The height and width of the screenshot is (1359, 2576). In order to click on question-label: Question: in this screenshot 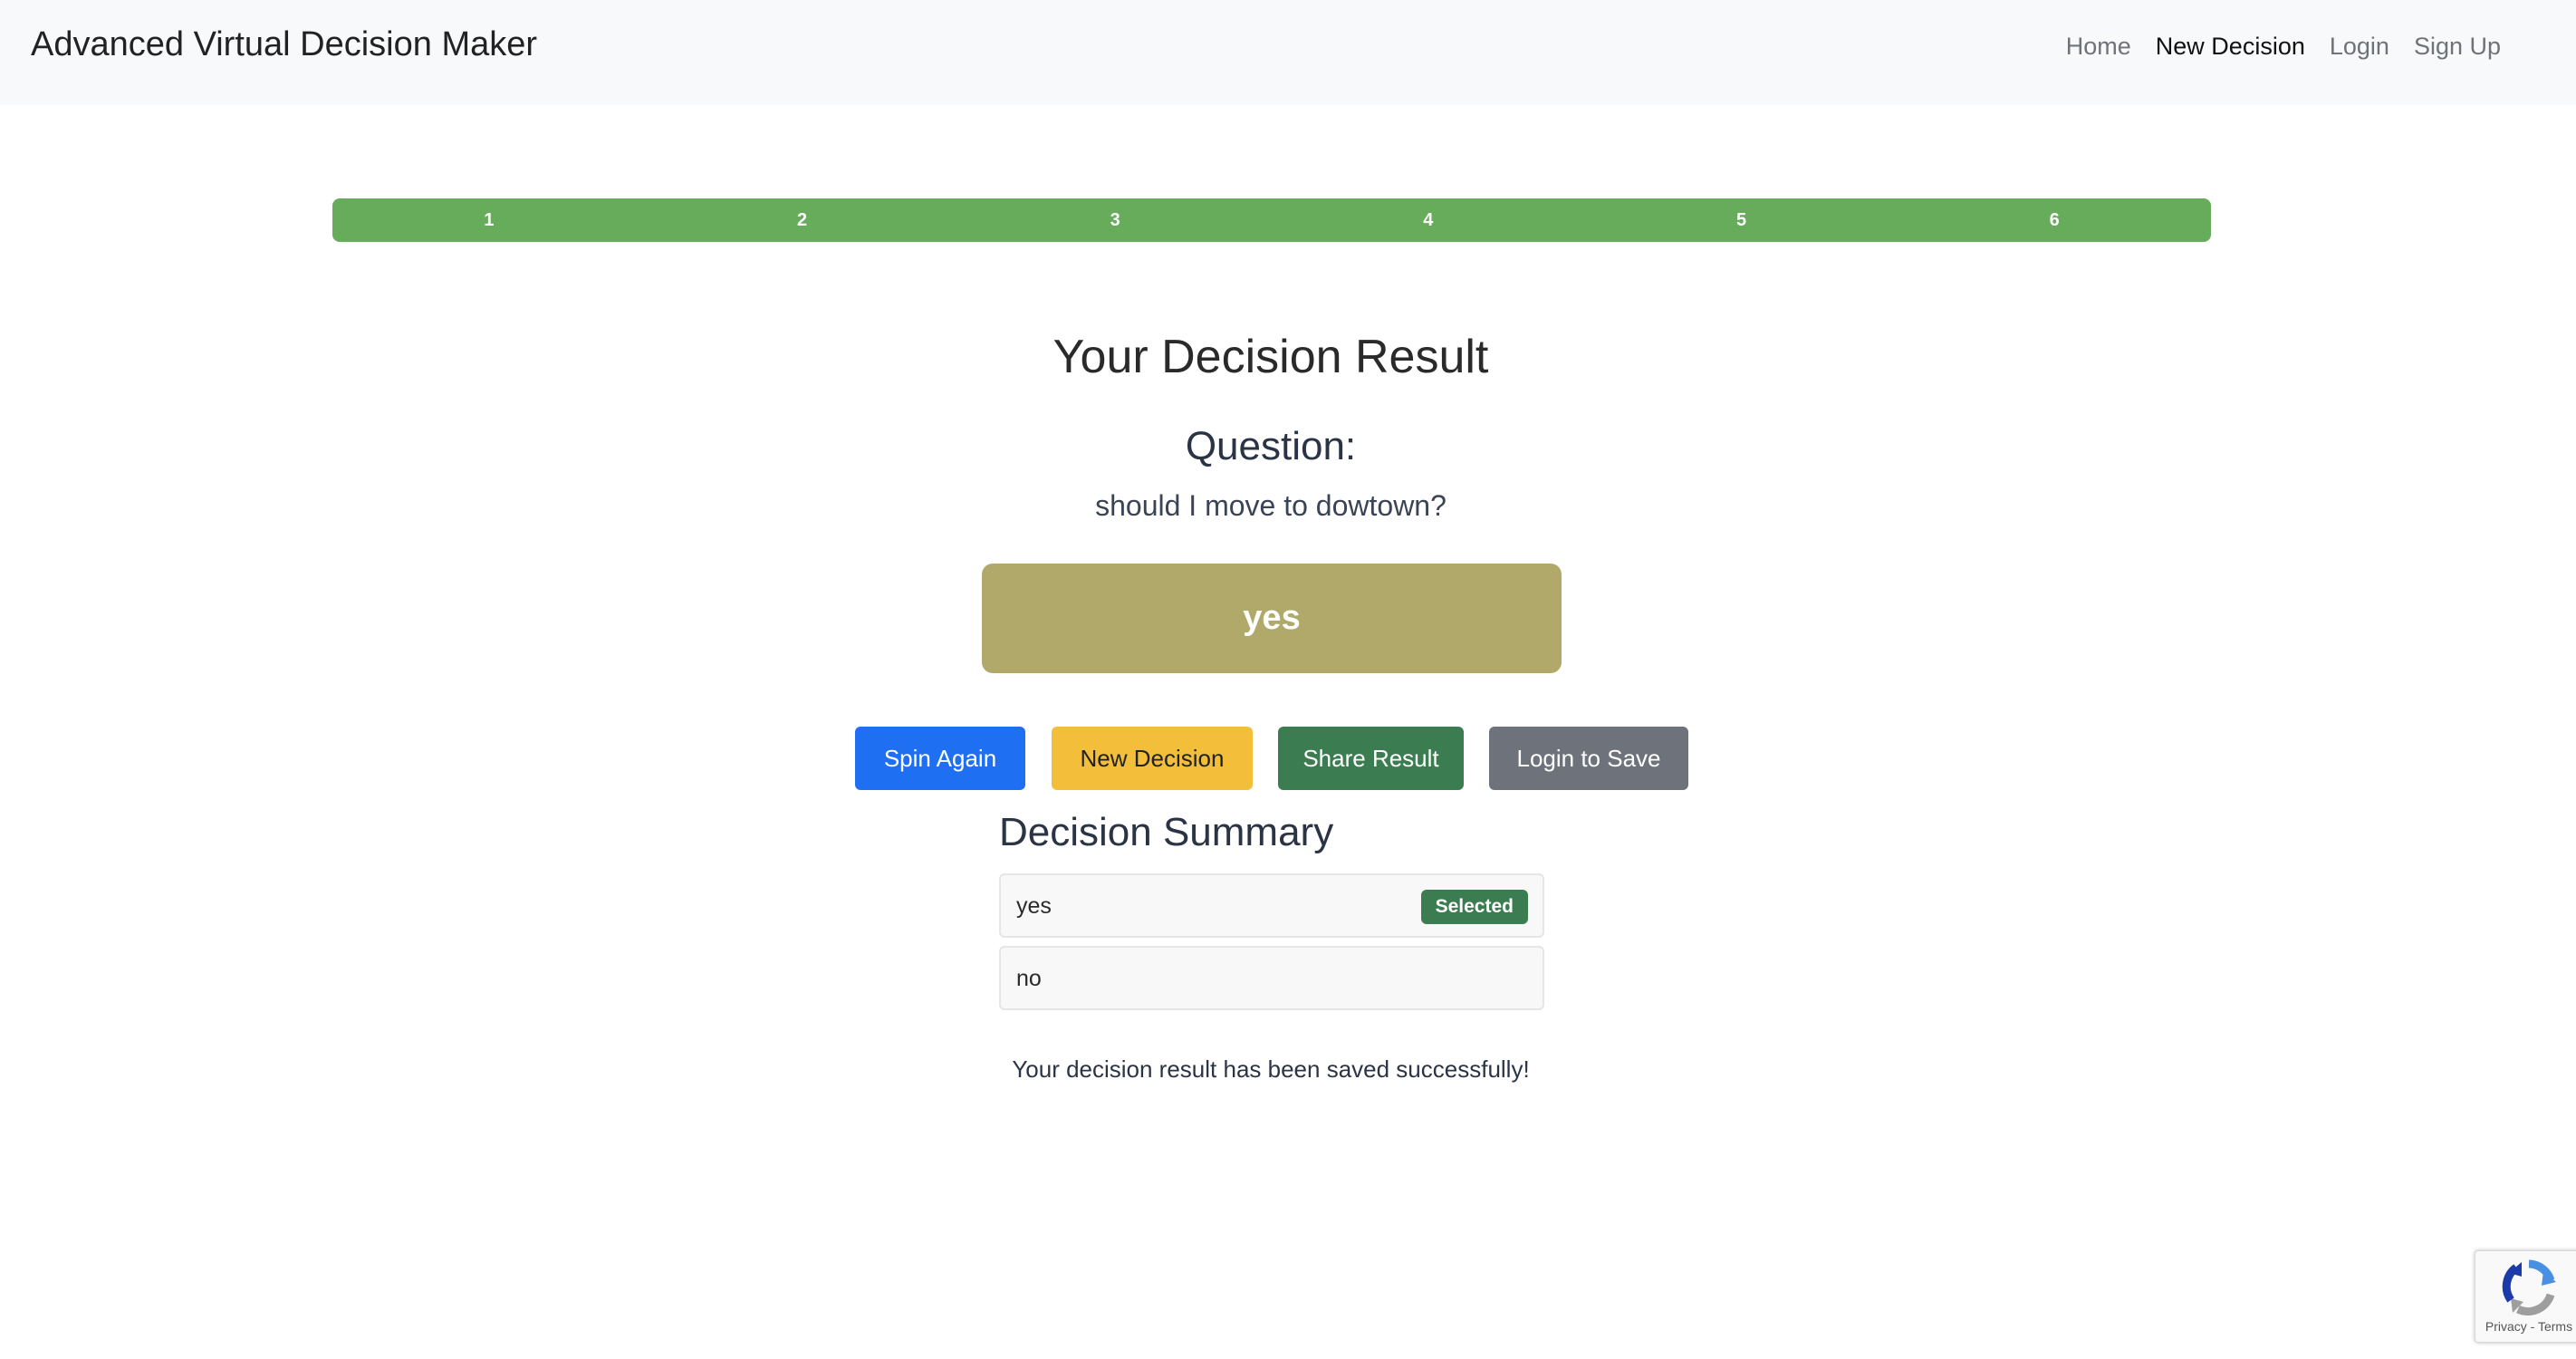, I will do `click(1271, 446)`.